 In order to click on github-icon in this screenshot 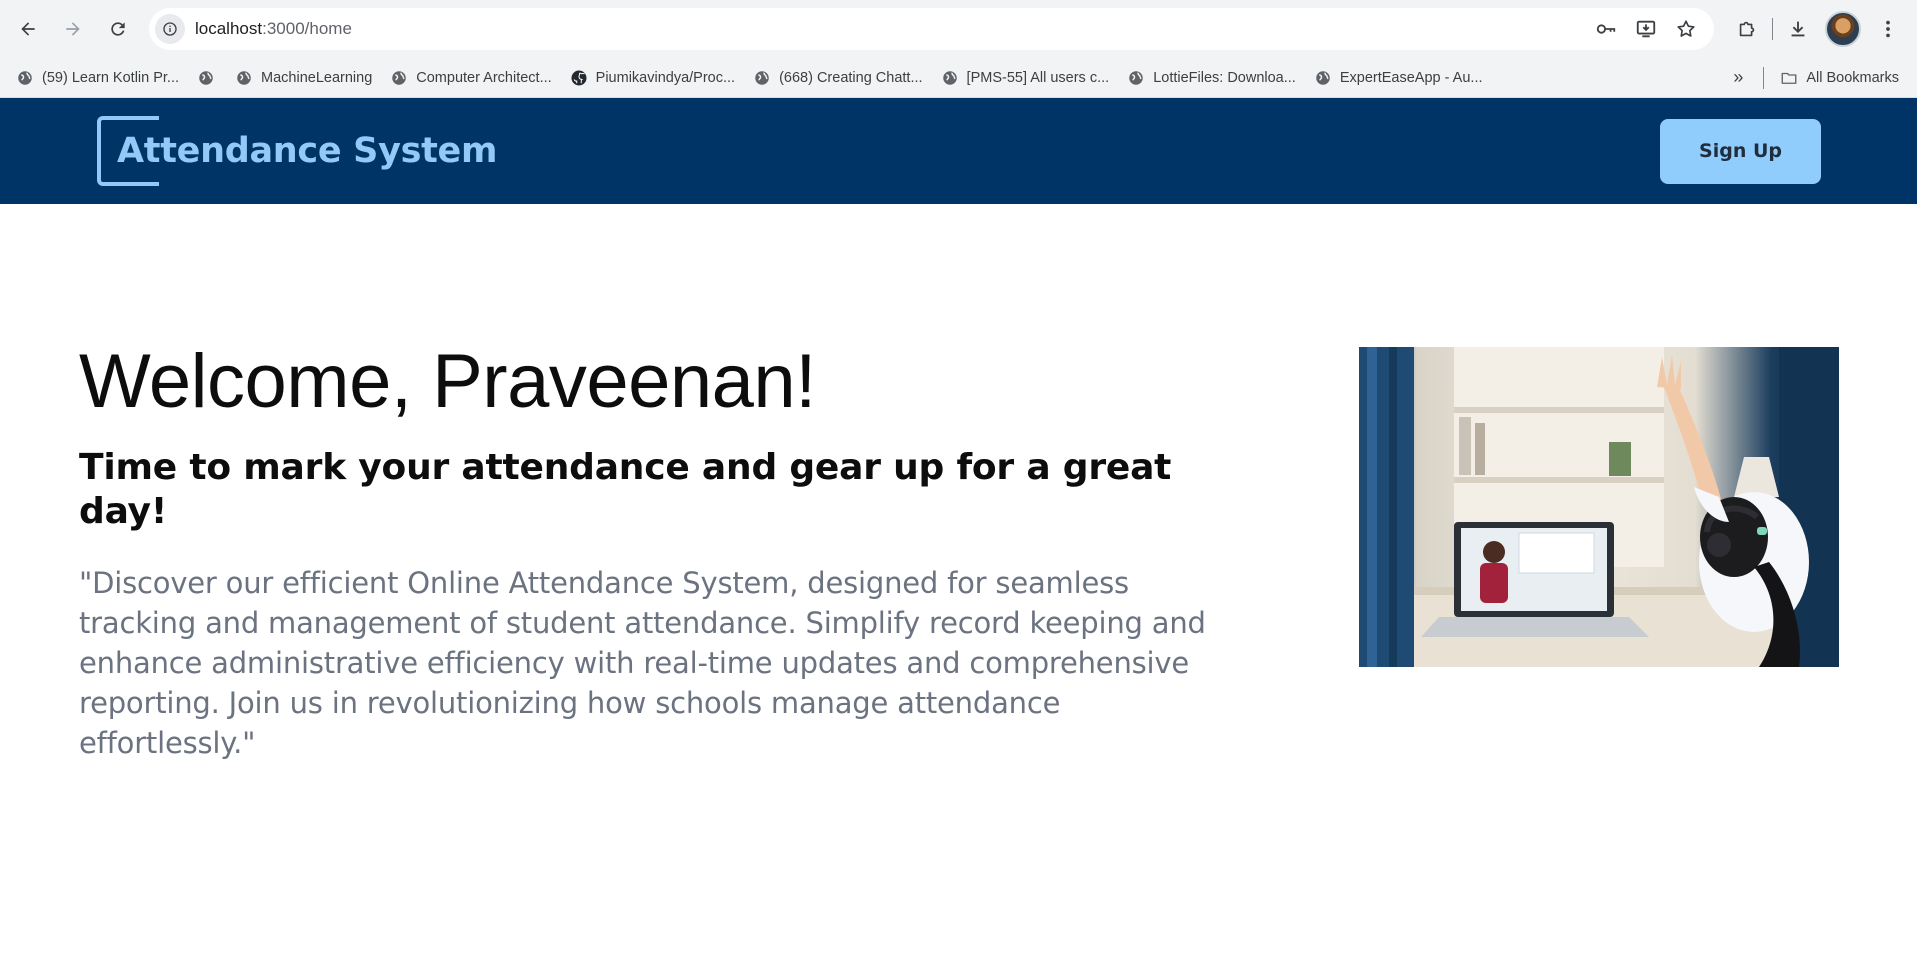, I will do `click(579, 77)`.